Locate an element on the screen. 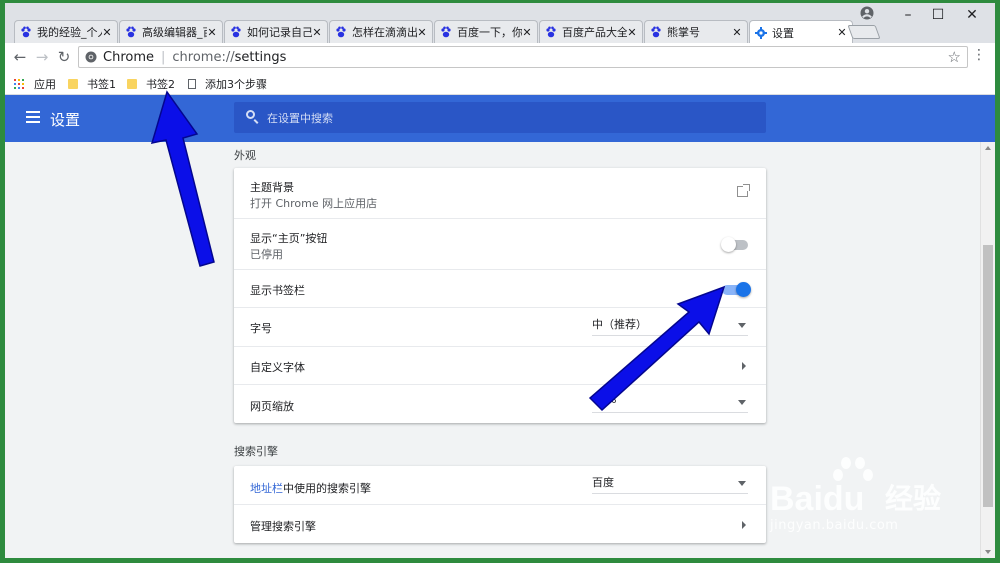  section-title-appearance: 外观 is located at coordinates (245, 155).